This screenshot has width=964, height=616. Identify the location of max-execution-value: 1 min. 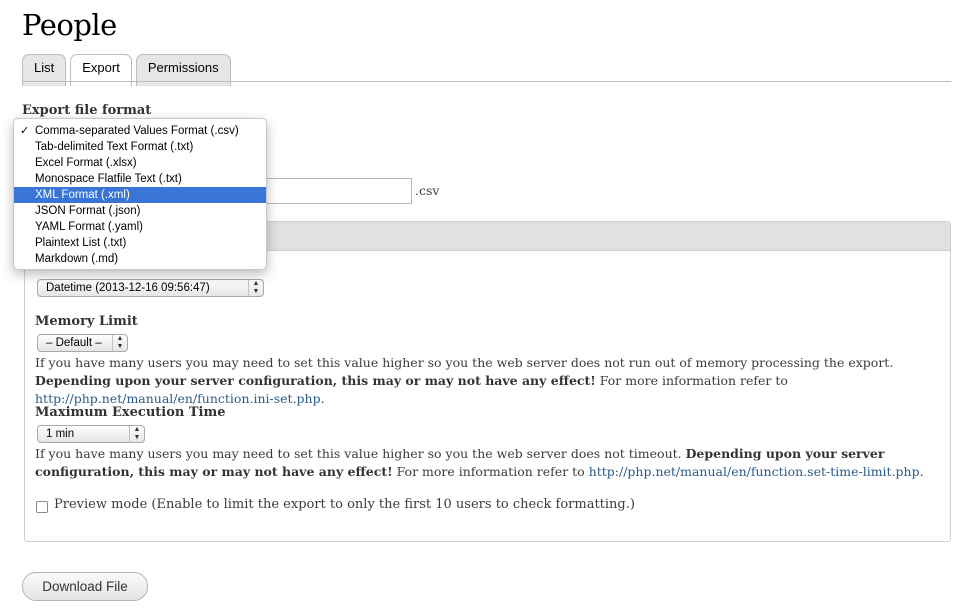
(60, 434).